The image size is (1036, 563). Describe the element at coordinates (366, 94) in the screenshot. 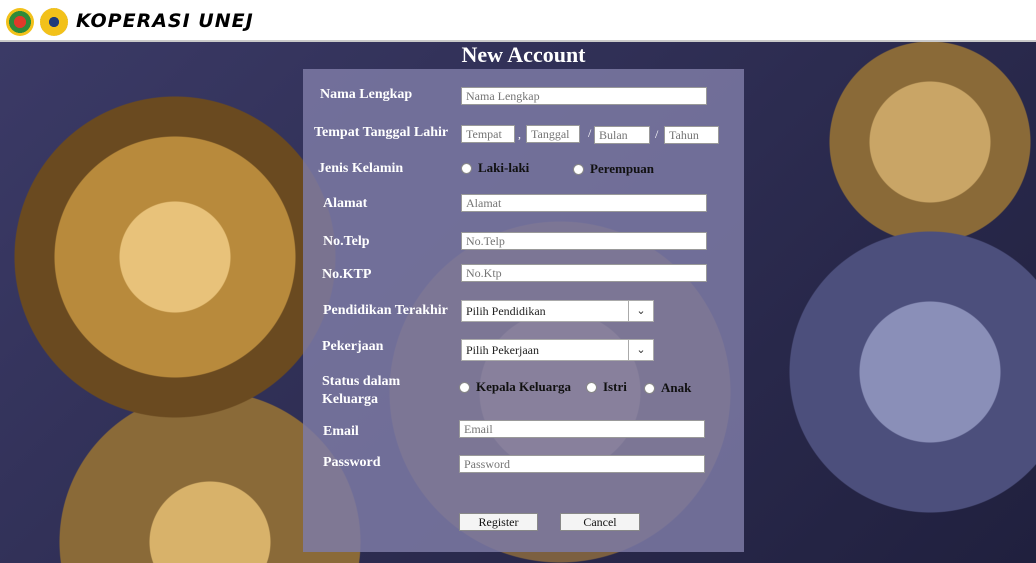

I see `label-nama: Nama Lengkap` at that location.